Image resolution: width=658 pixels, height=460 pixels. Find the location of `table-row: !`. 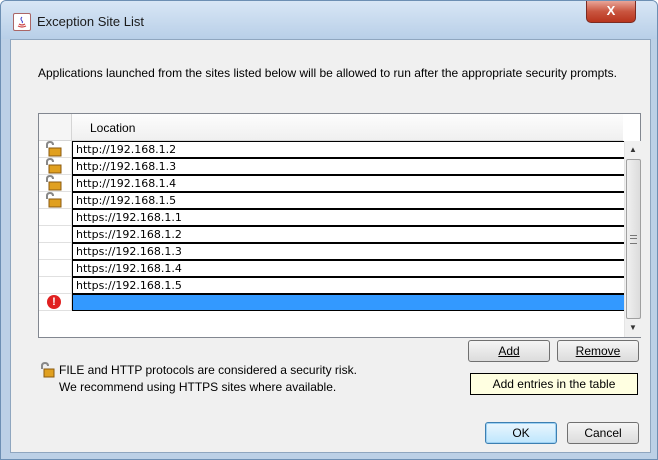

table-row: ! is located at coordinates (332, 302).